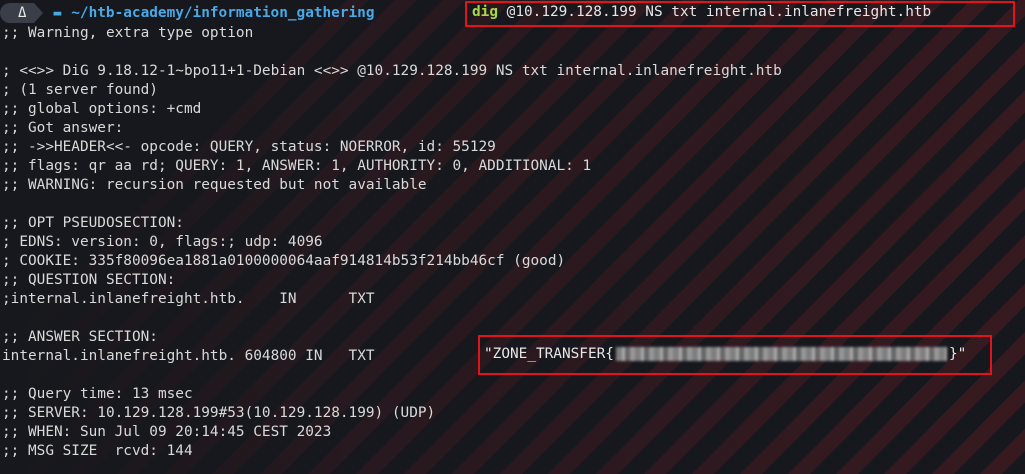 The image size is (1025, 474). Describe the element at coordinates (97, 451) in the screenshot. I see `output-line-msg-size: ;; MSG SIZE rcvd: 144` at that location.